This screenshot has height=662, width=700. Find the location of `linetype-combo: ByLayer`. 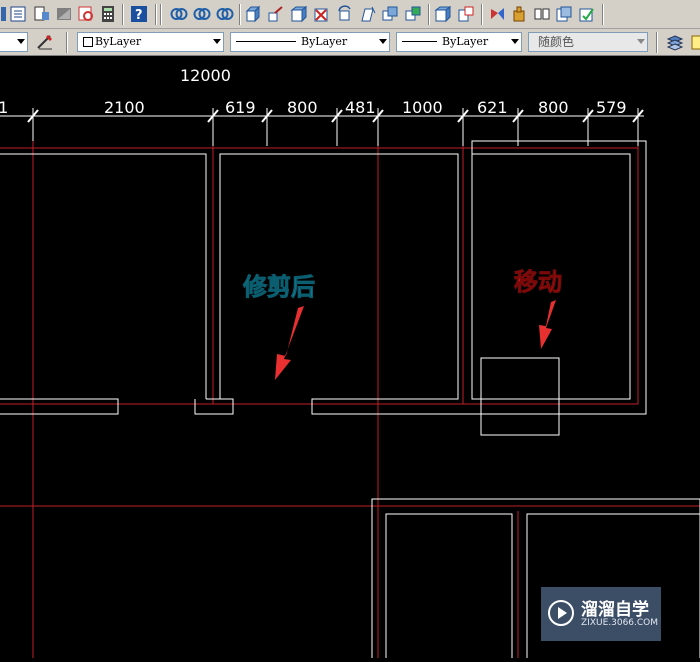

linetype-combo: ByLayer is located at coordinates (310, 42).